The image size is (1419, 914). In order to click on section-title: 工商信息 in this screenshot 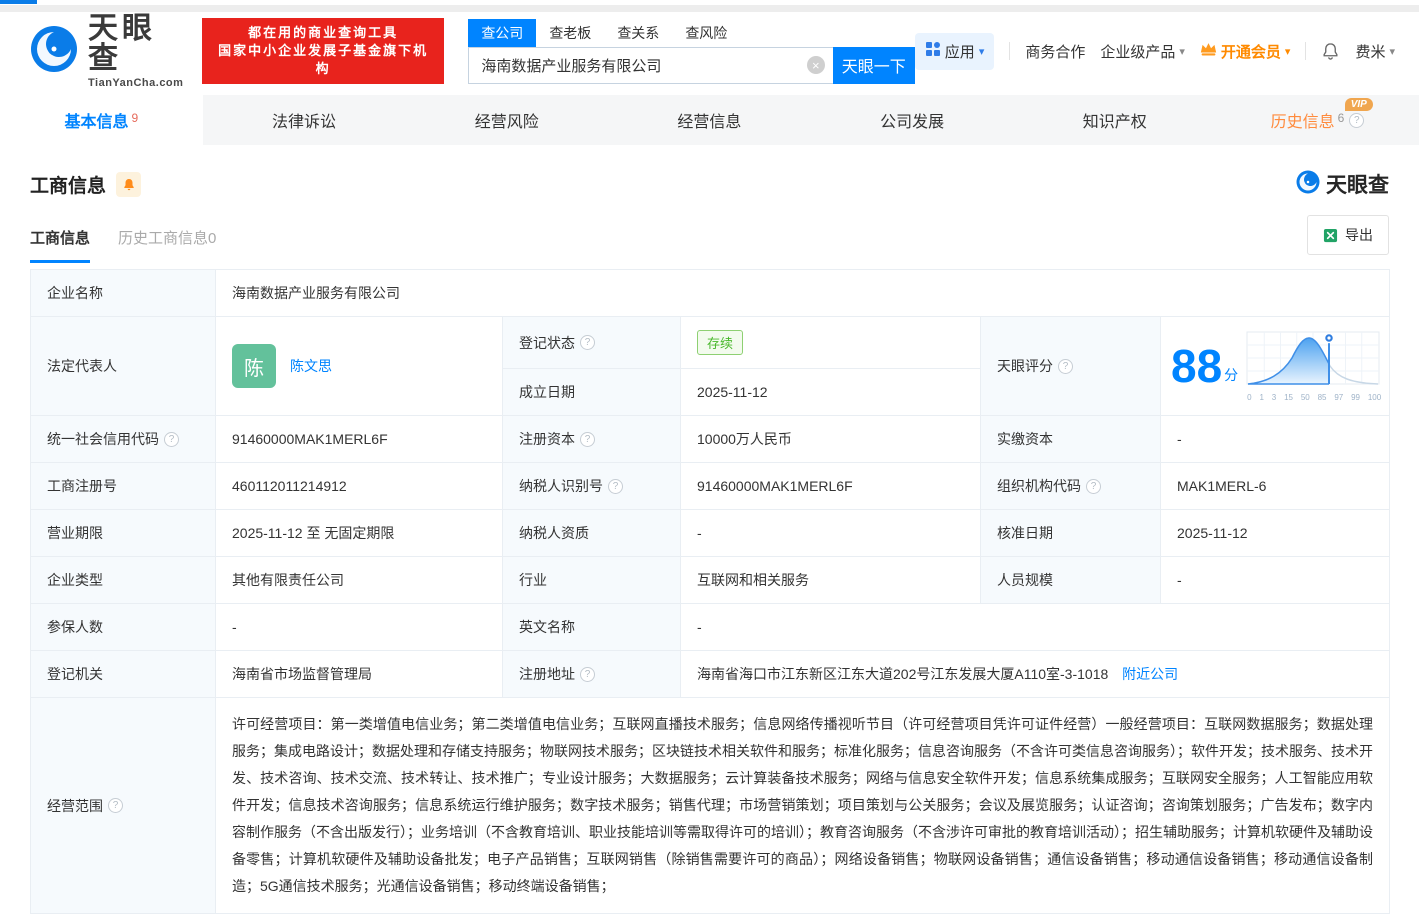, I will do `click(68, 186)`.